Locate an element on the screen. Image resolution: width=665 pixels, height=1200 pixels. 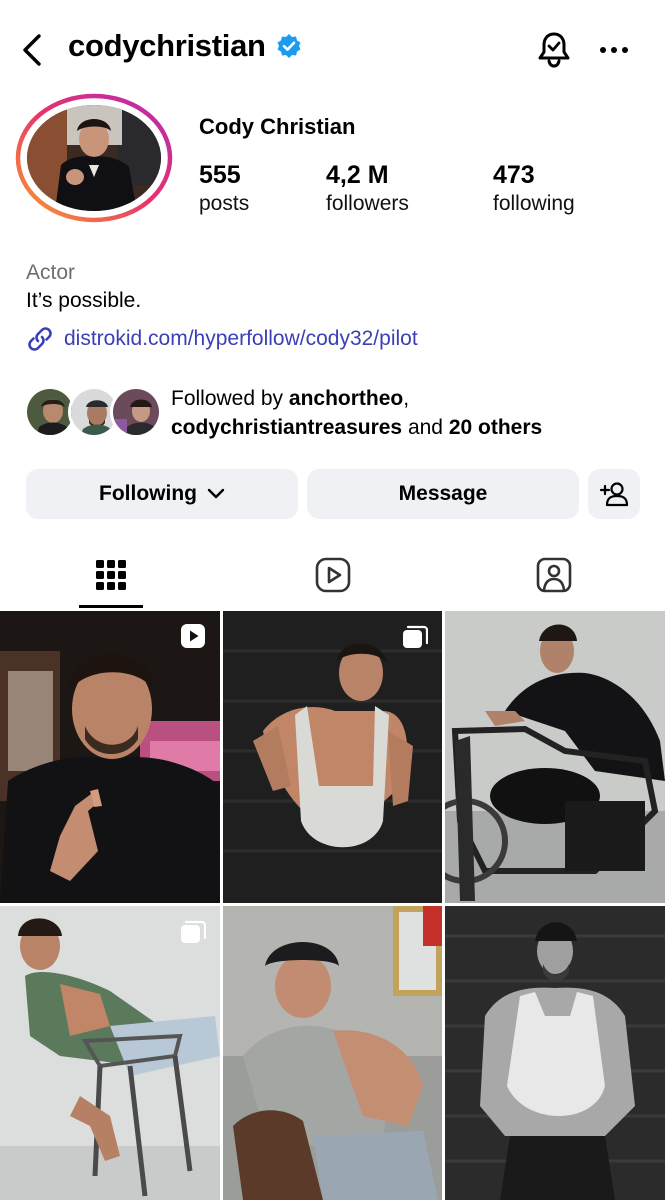
grid-icon is located at coordinates (111, 575).